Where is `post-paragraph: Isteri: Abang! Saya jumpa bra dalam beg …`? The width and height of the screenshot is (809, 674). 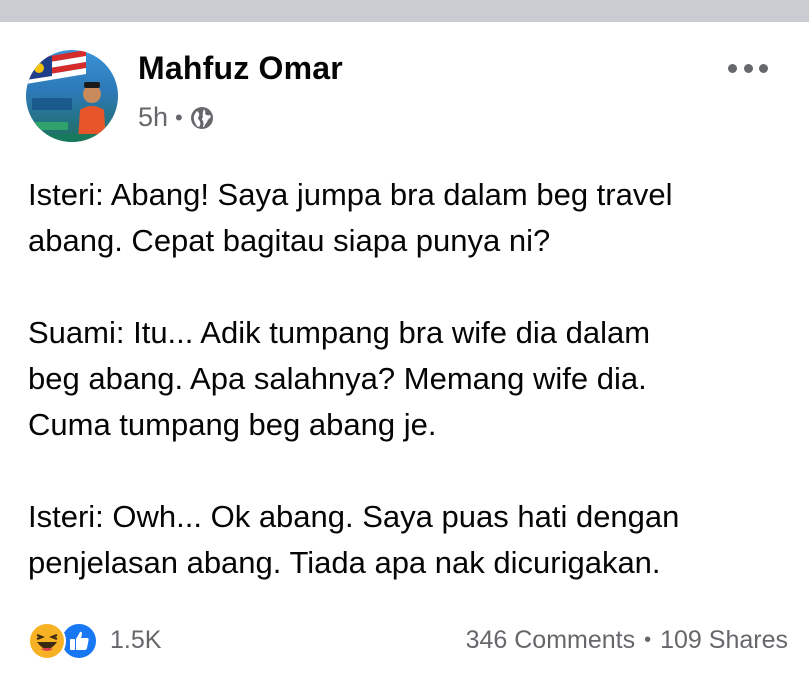
post-paragraph: Isteri: Abang! Saya jumpa bra dalam beg … is located at coordinates (350, 217).